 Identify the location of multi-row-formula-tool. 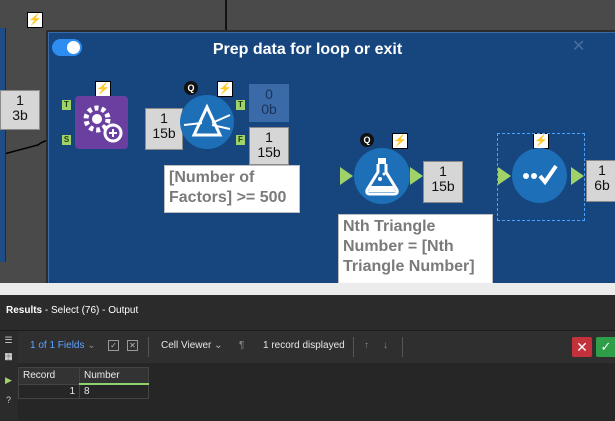
(101, 122).